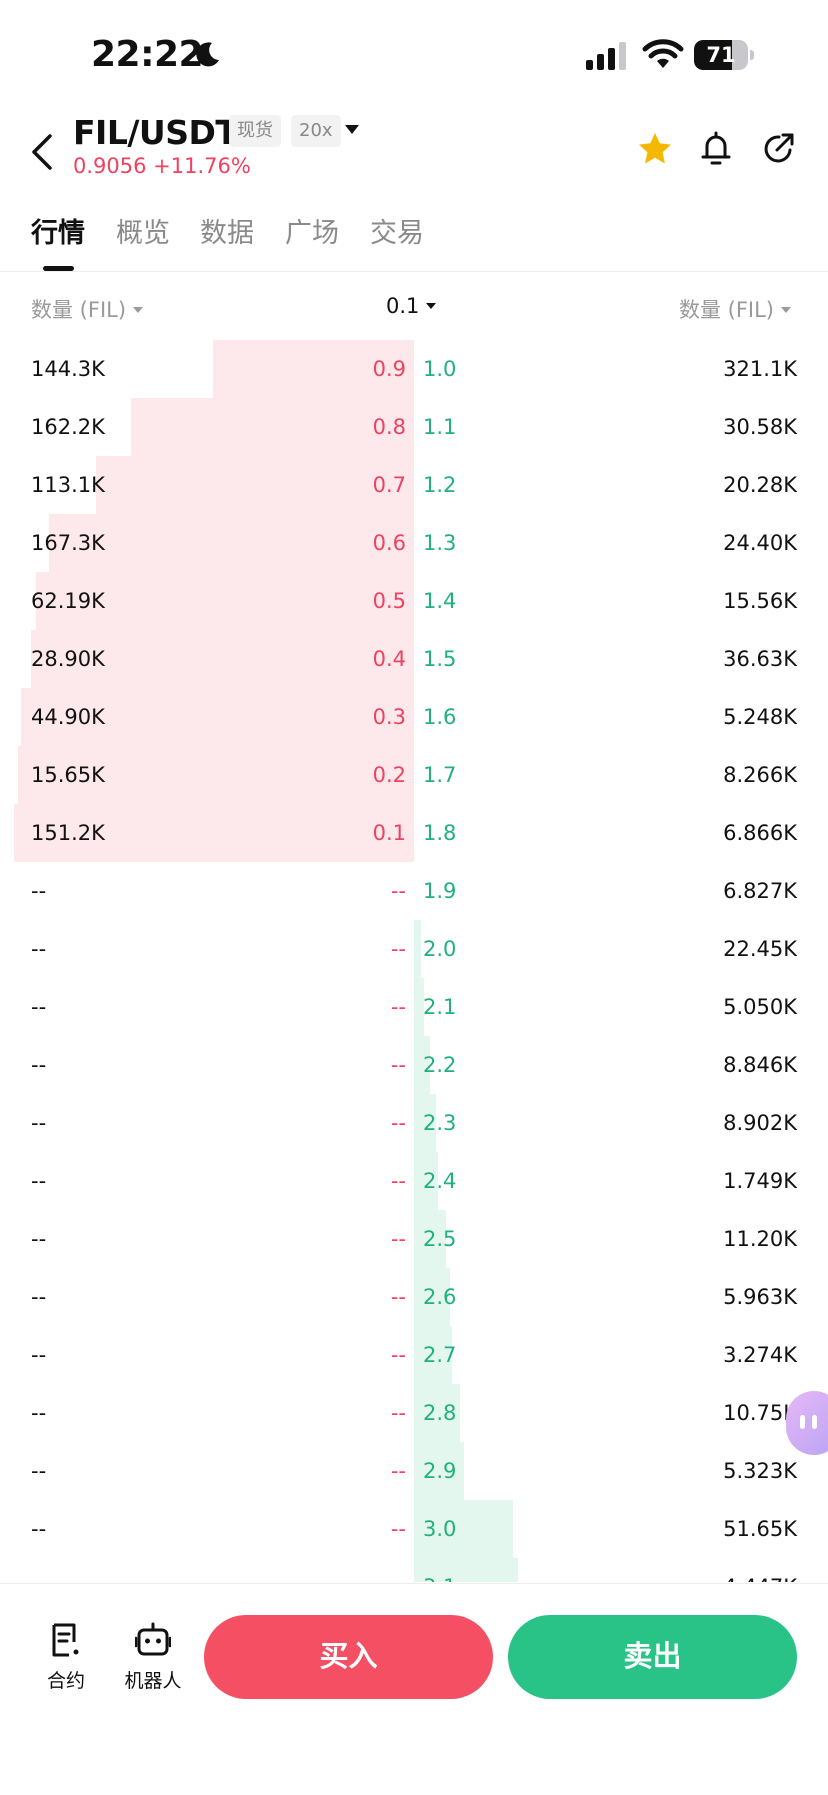 This screenshot has width=828, height=1795. What do you see at coordinates (153, 1662) in the screenshot?
I see `bot-button: 机器人` at bounding box center [153, 1662].